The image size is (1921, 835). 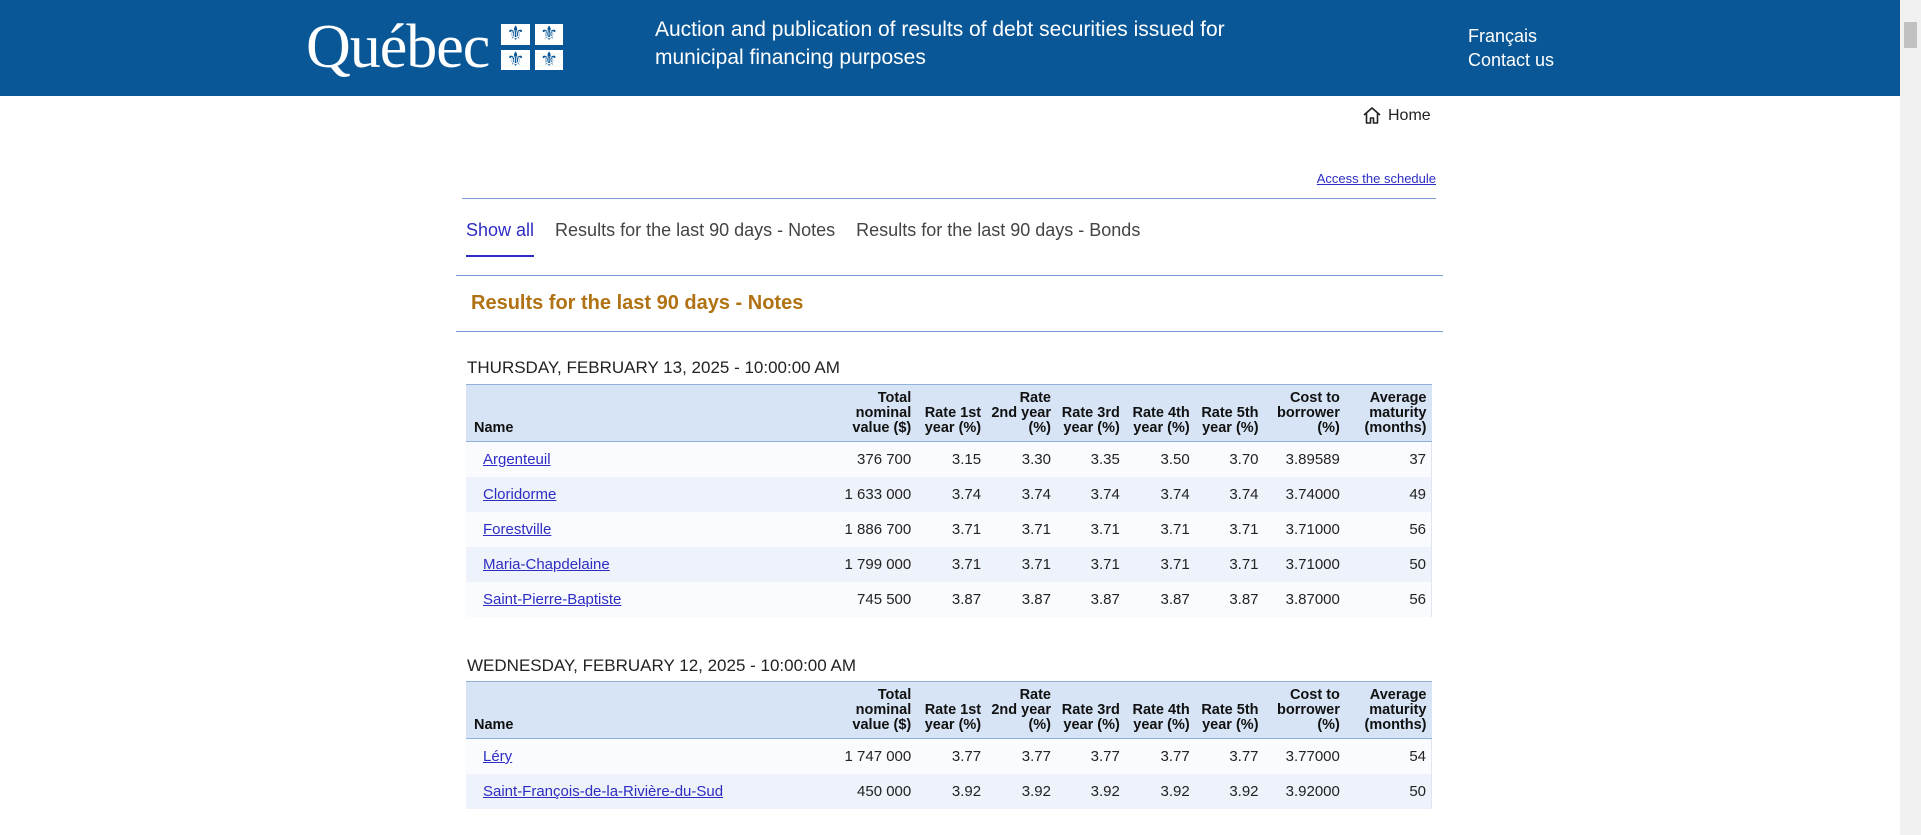 I want to click on contact-link: Contact us, so click(x=1511, y=60).